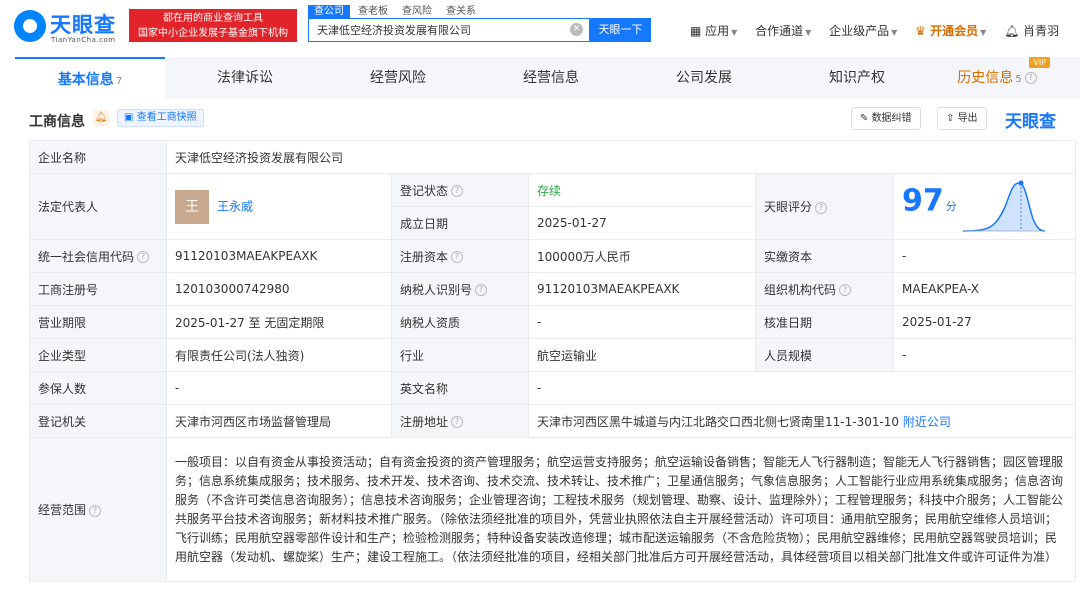 This screenshot has height=595, width=1080. What do you see at coordinates (984, 322) in the screenshot?
I see `approve-value: 2025-01-27` at bounding box center [984, 322].